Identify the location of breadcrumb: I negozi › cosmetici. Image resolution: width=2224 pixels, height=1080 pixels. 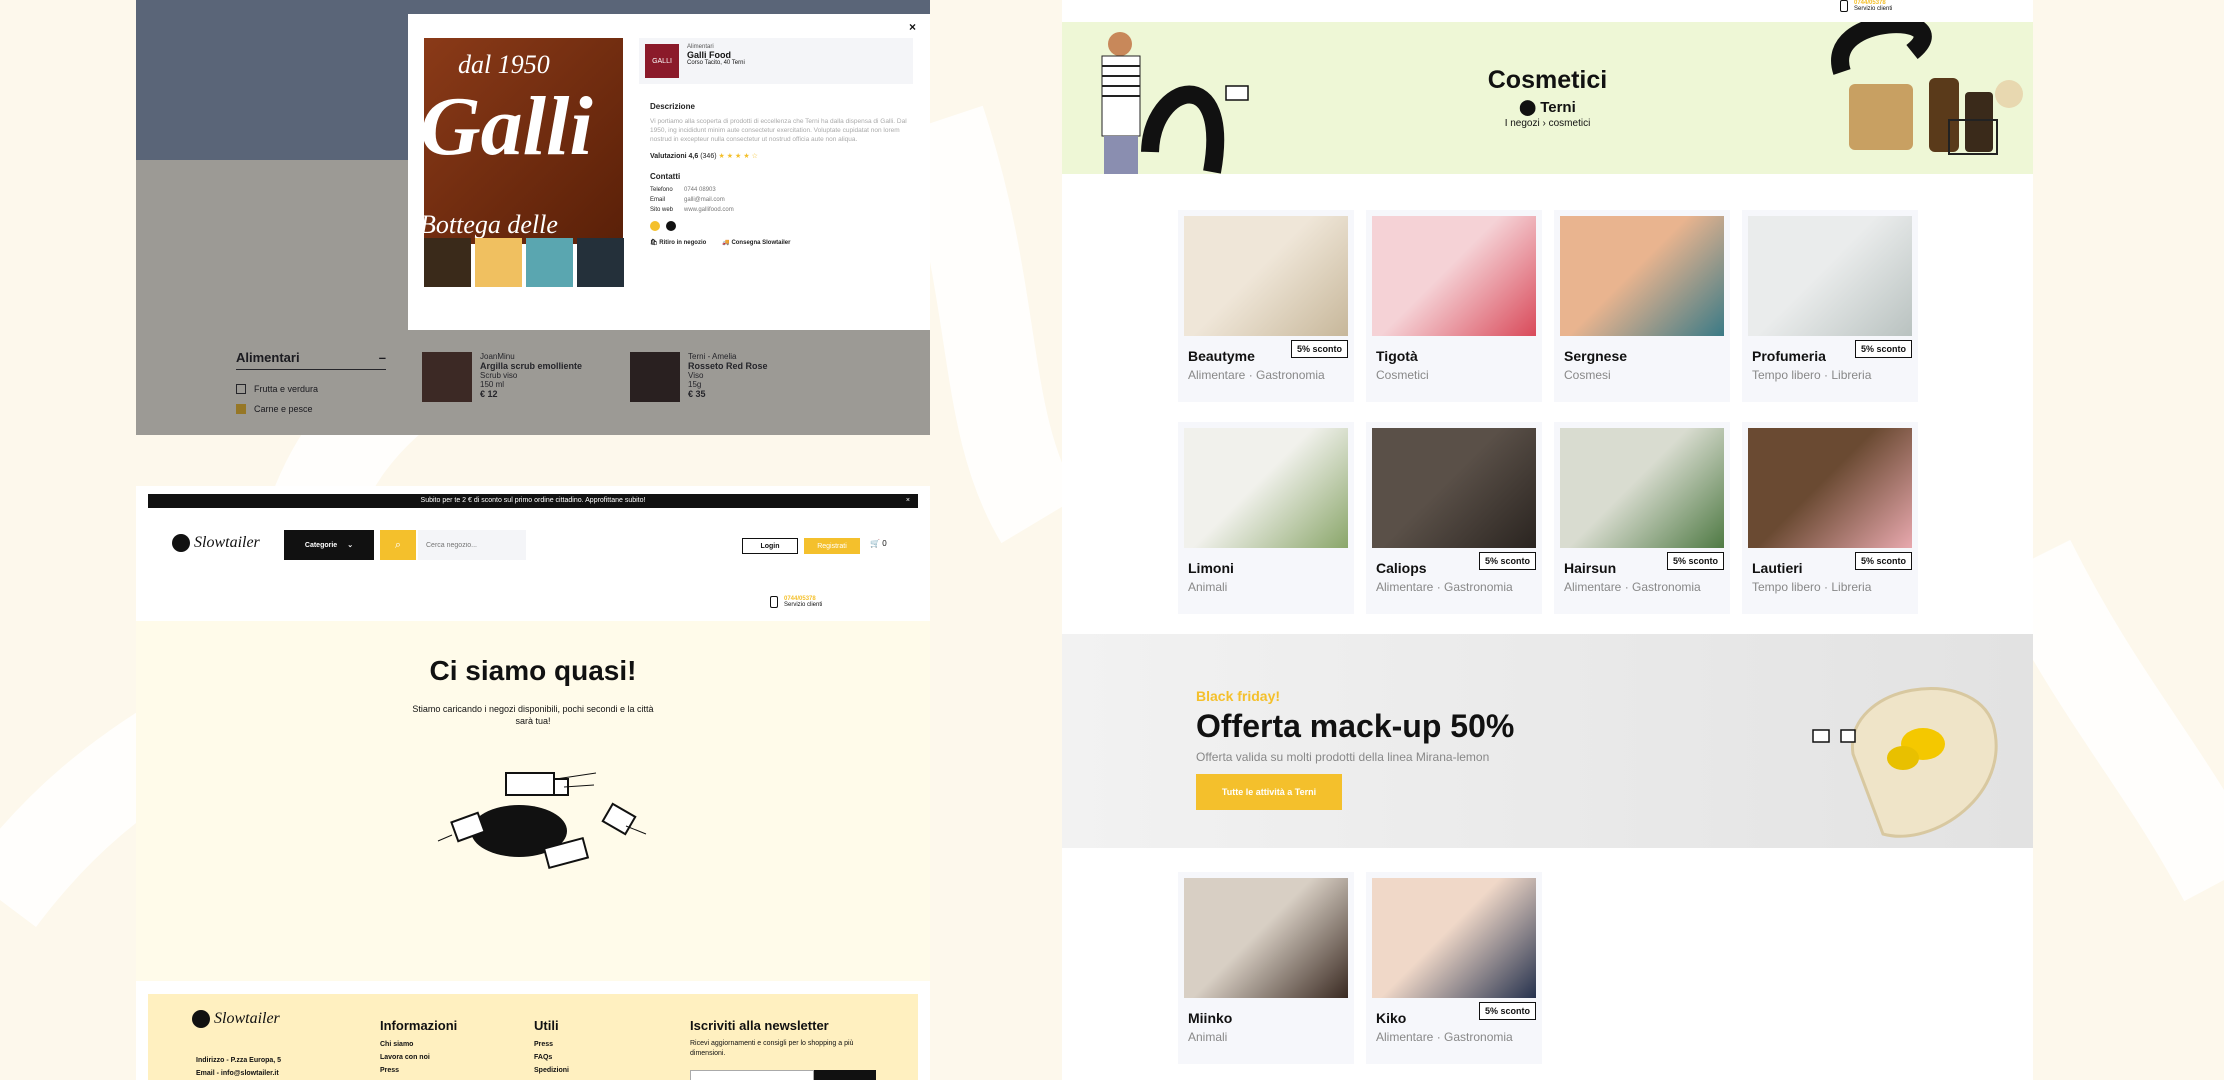
(1547, 123).